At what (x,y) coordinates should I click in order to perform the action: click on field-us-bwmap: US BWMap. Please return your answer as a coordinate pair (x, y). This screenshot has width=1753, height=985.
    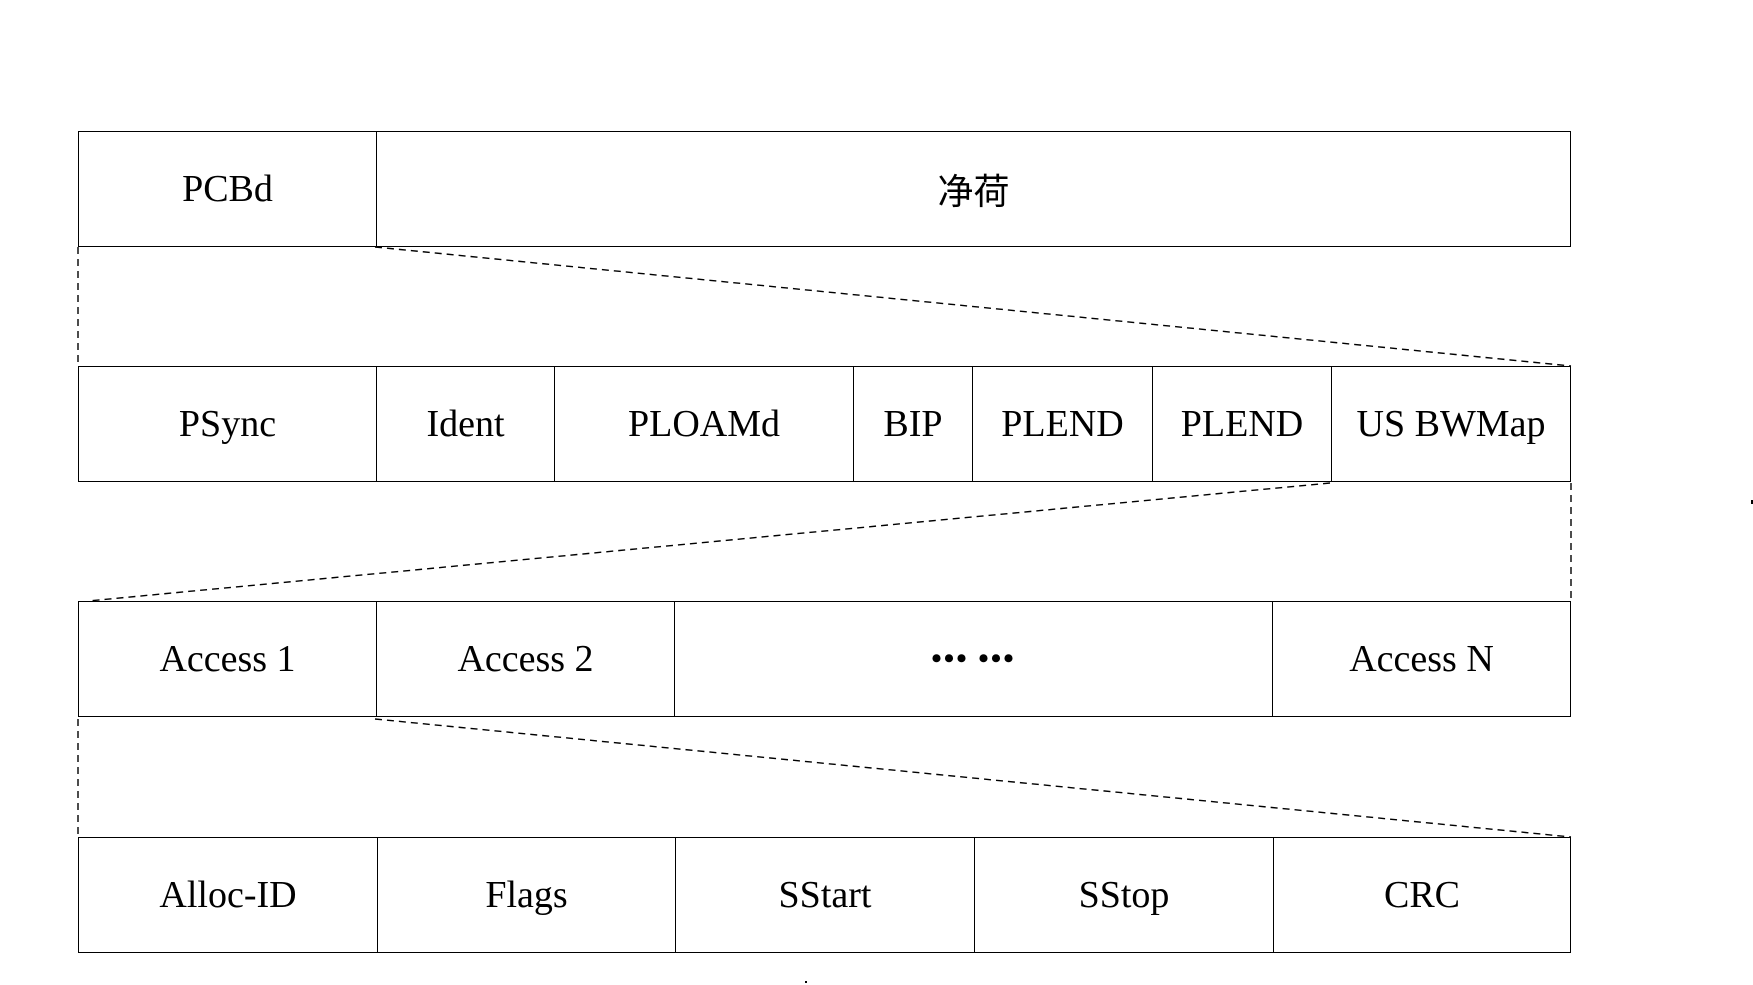
    Looking at the image, I should click on (1450, 424).